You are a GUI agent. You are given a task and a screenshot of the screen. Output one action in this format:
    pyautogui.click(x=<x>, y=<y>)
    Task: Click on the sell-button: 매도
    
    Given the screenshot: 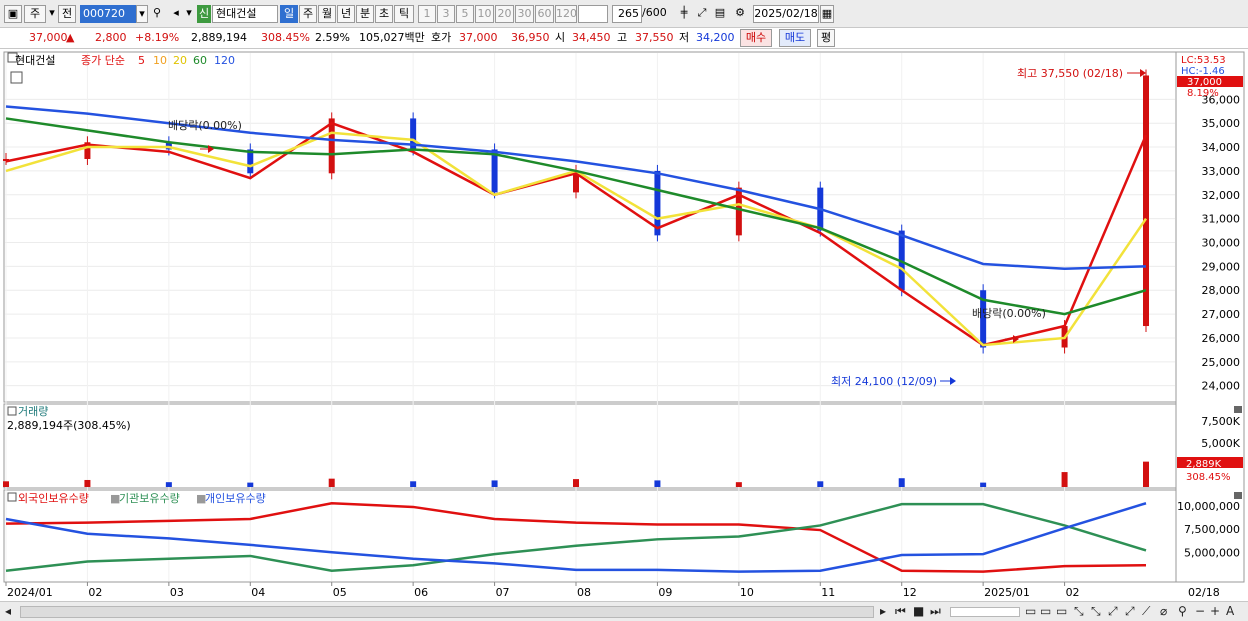 What is the action you would take?
    pyautogui.click(x=795, y=38)
    